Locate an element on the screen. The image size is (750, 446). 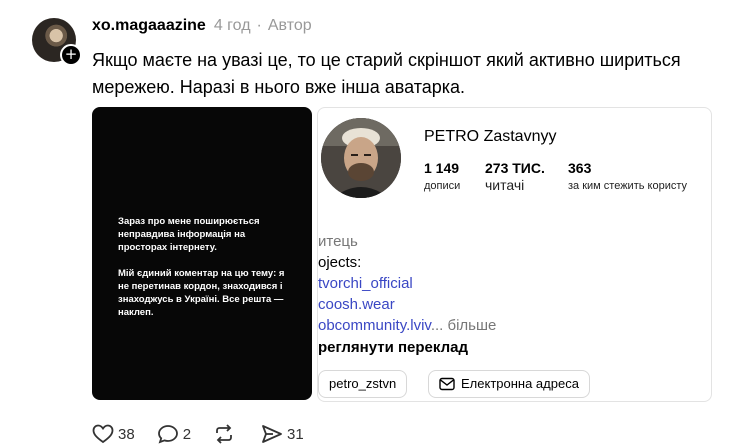
post-time: 4 год is located at coordinates (232, 26).